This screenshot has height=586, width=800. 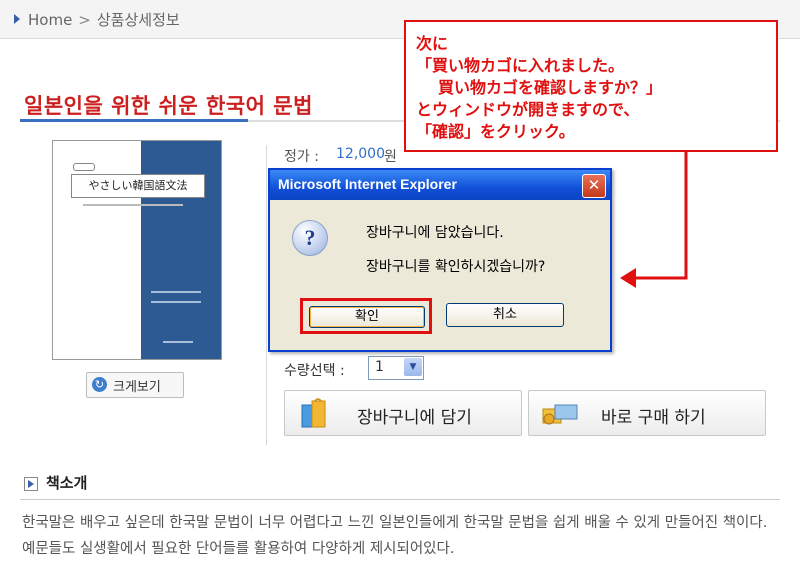 What do you see at coordinates (313, 413) in the screenshot?
I see `shopping-bag-icon` at bounding box center [313, 413].